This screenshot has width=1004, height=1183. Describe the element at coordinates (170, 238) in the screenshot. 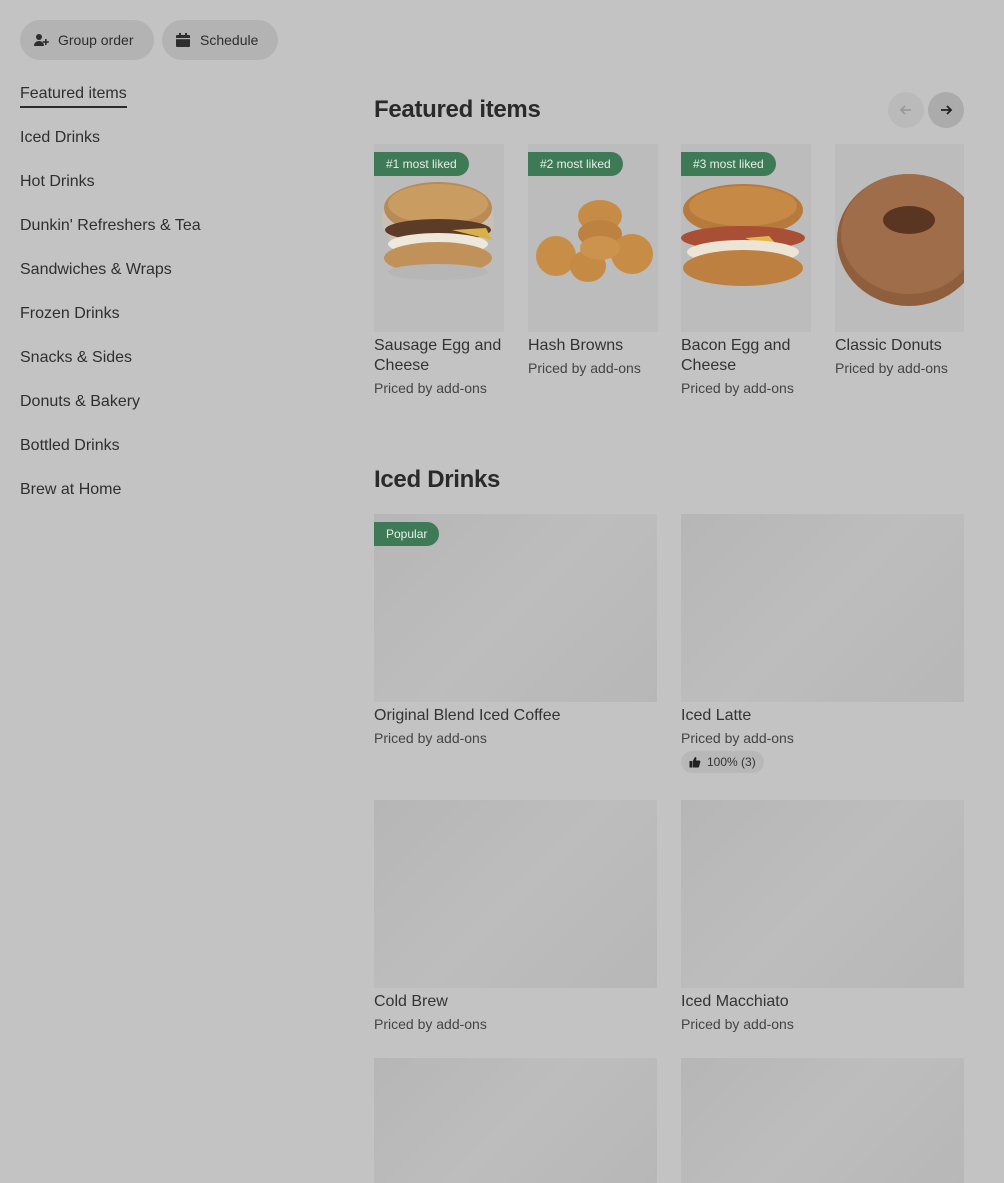

I see `sidebar-item-refreshers-tea: Dunkin' Refreshers & Tea` at that location.